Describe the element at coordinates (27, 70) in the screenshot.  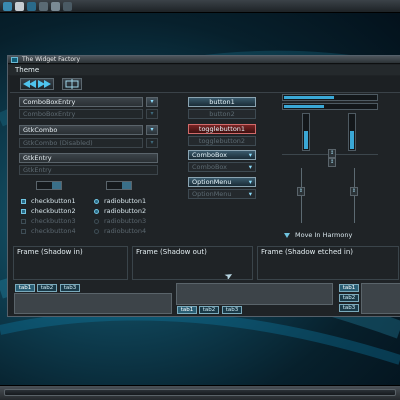
I see `menu-theme: Theme` at that location.